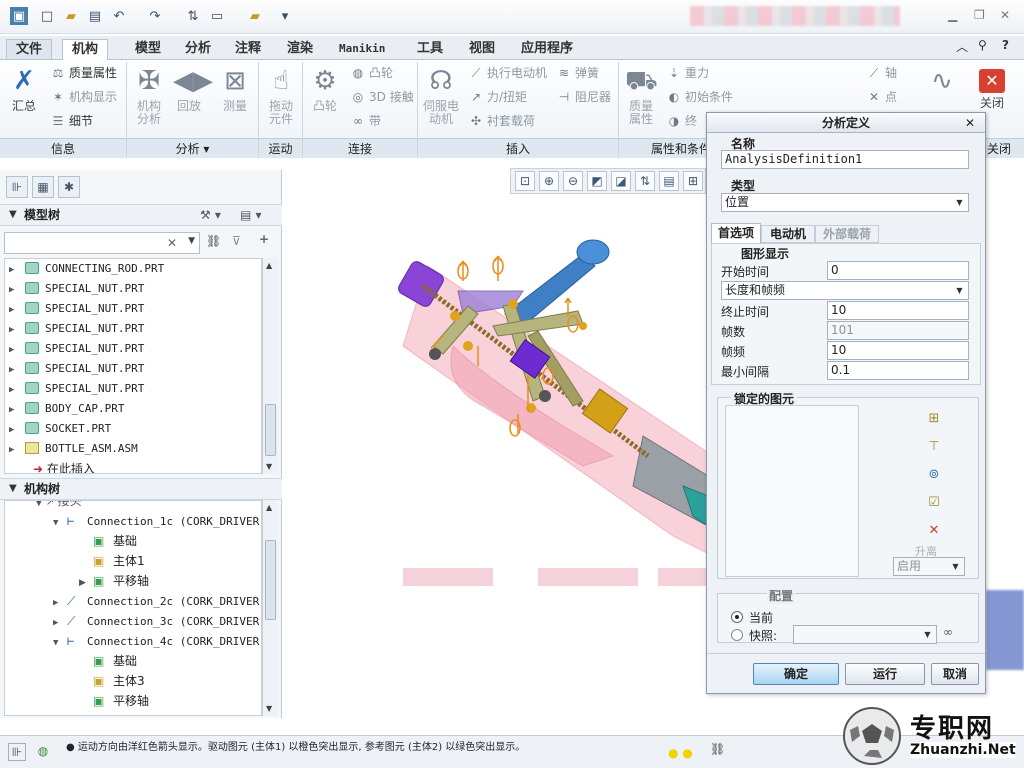 The width and height of the screenshot is (1024, 768). Describe the element at coordinates (66, 409) in the screenshot. I see `model-tree-row: ▶ BODY_CAP.PRT` at that location.